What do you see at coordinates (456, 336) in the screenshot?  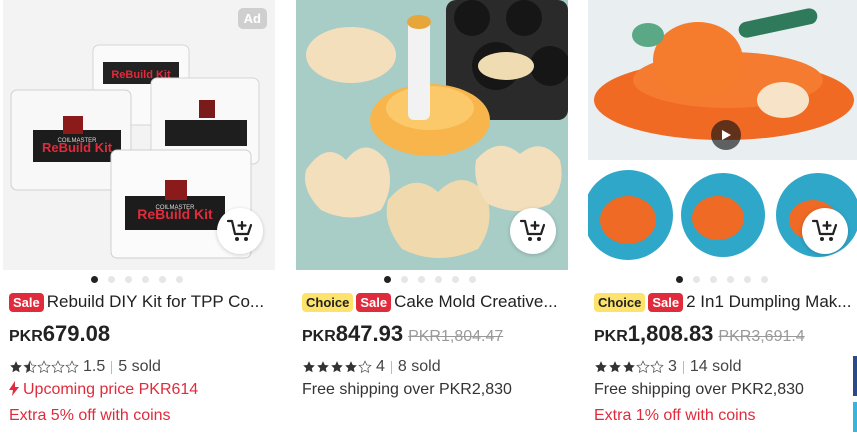 I see `original-price: PKR1,804.47` at bounding box center [456, 336].